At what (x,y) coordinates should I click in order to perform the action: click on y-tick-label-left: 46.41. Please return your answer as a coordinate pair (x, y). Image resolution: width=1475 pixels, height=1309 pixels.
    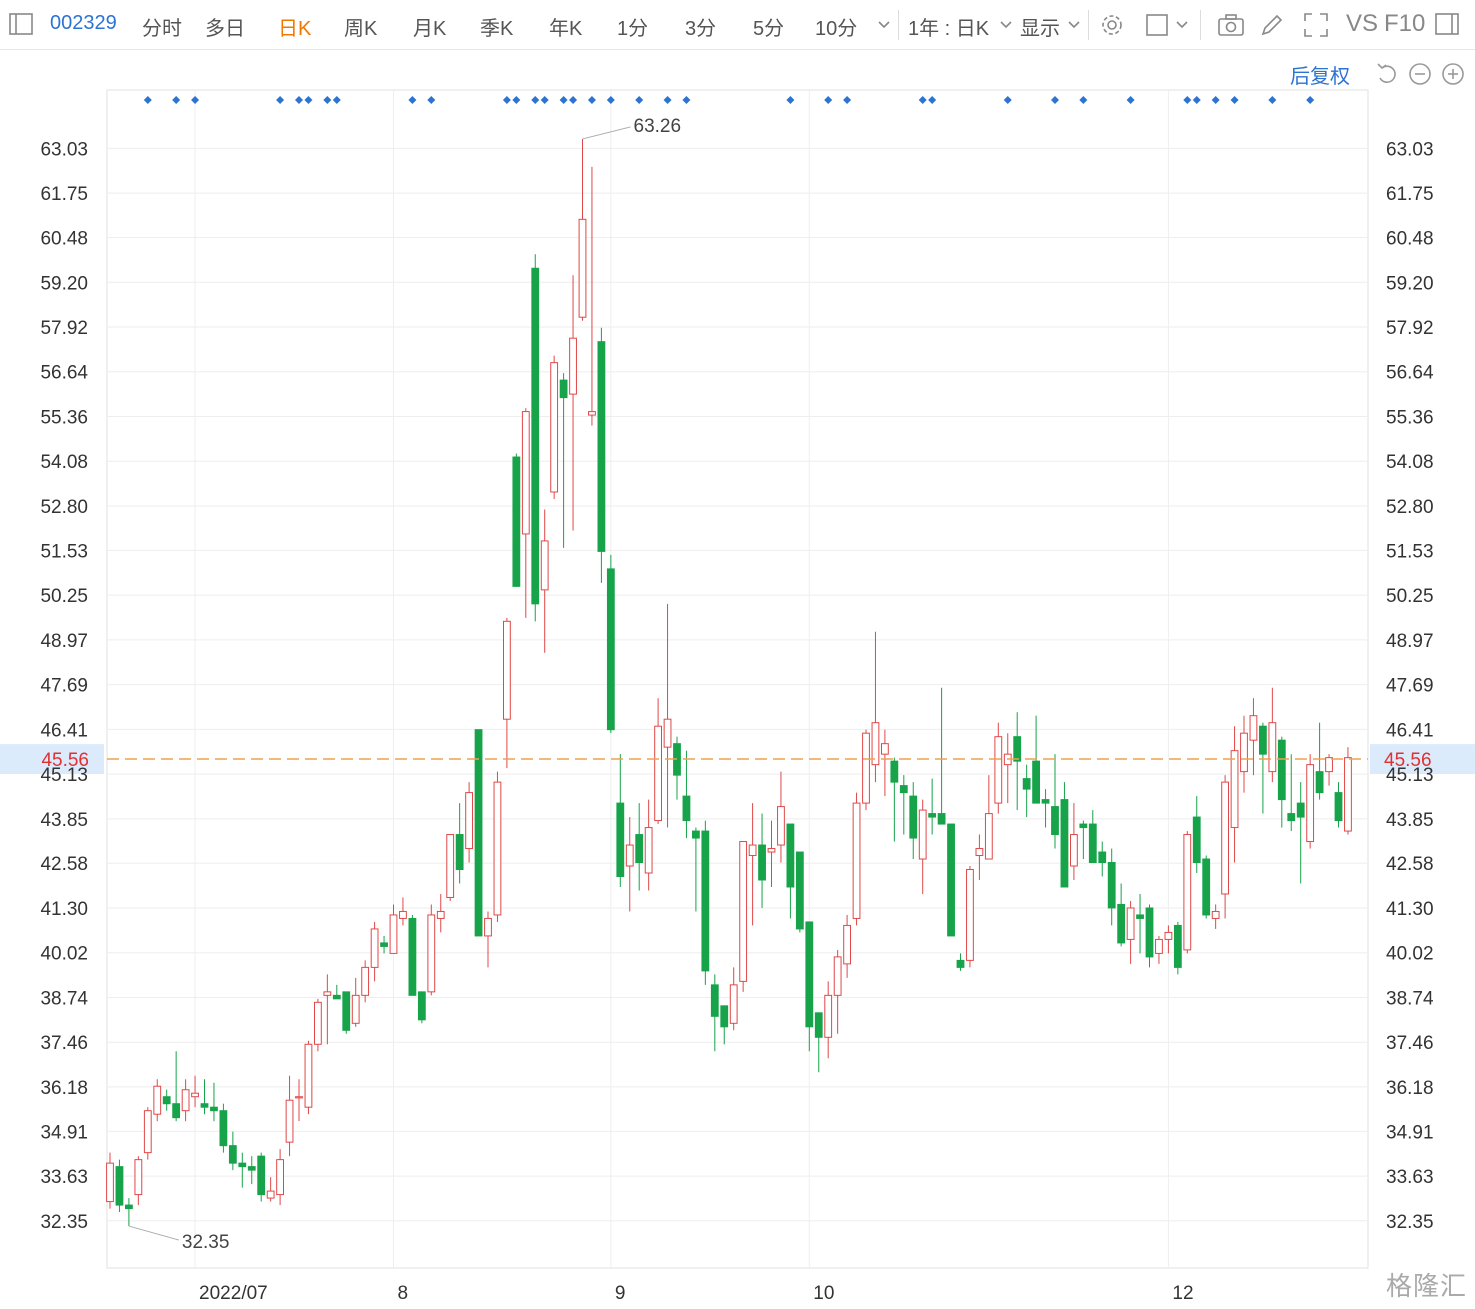
    Looking at the image, I should click on (64, 730).